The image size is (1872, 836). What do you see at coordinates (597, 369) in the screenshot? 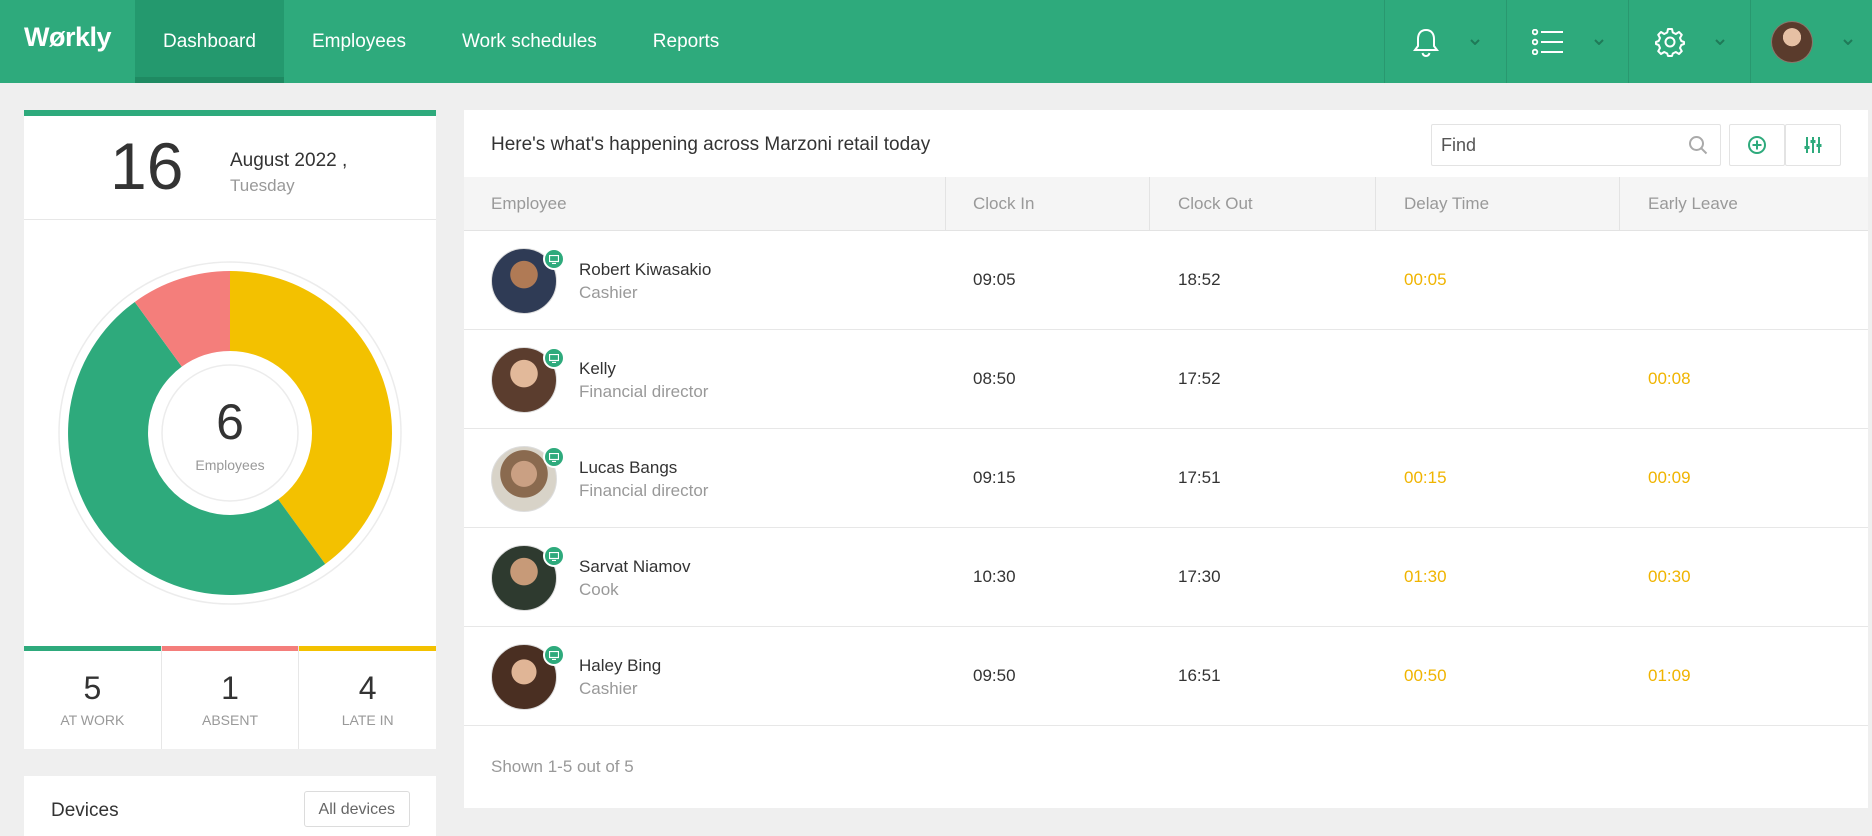
I see `employee-name: Kelly` at bounding box center [597, 369].